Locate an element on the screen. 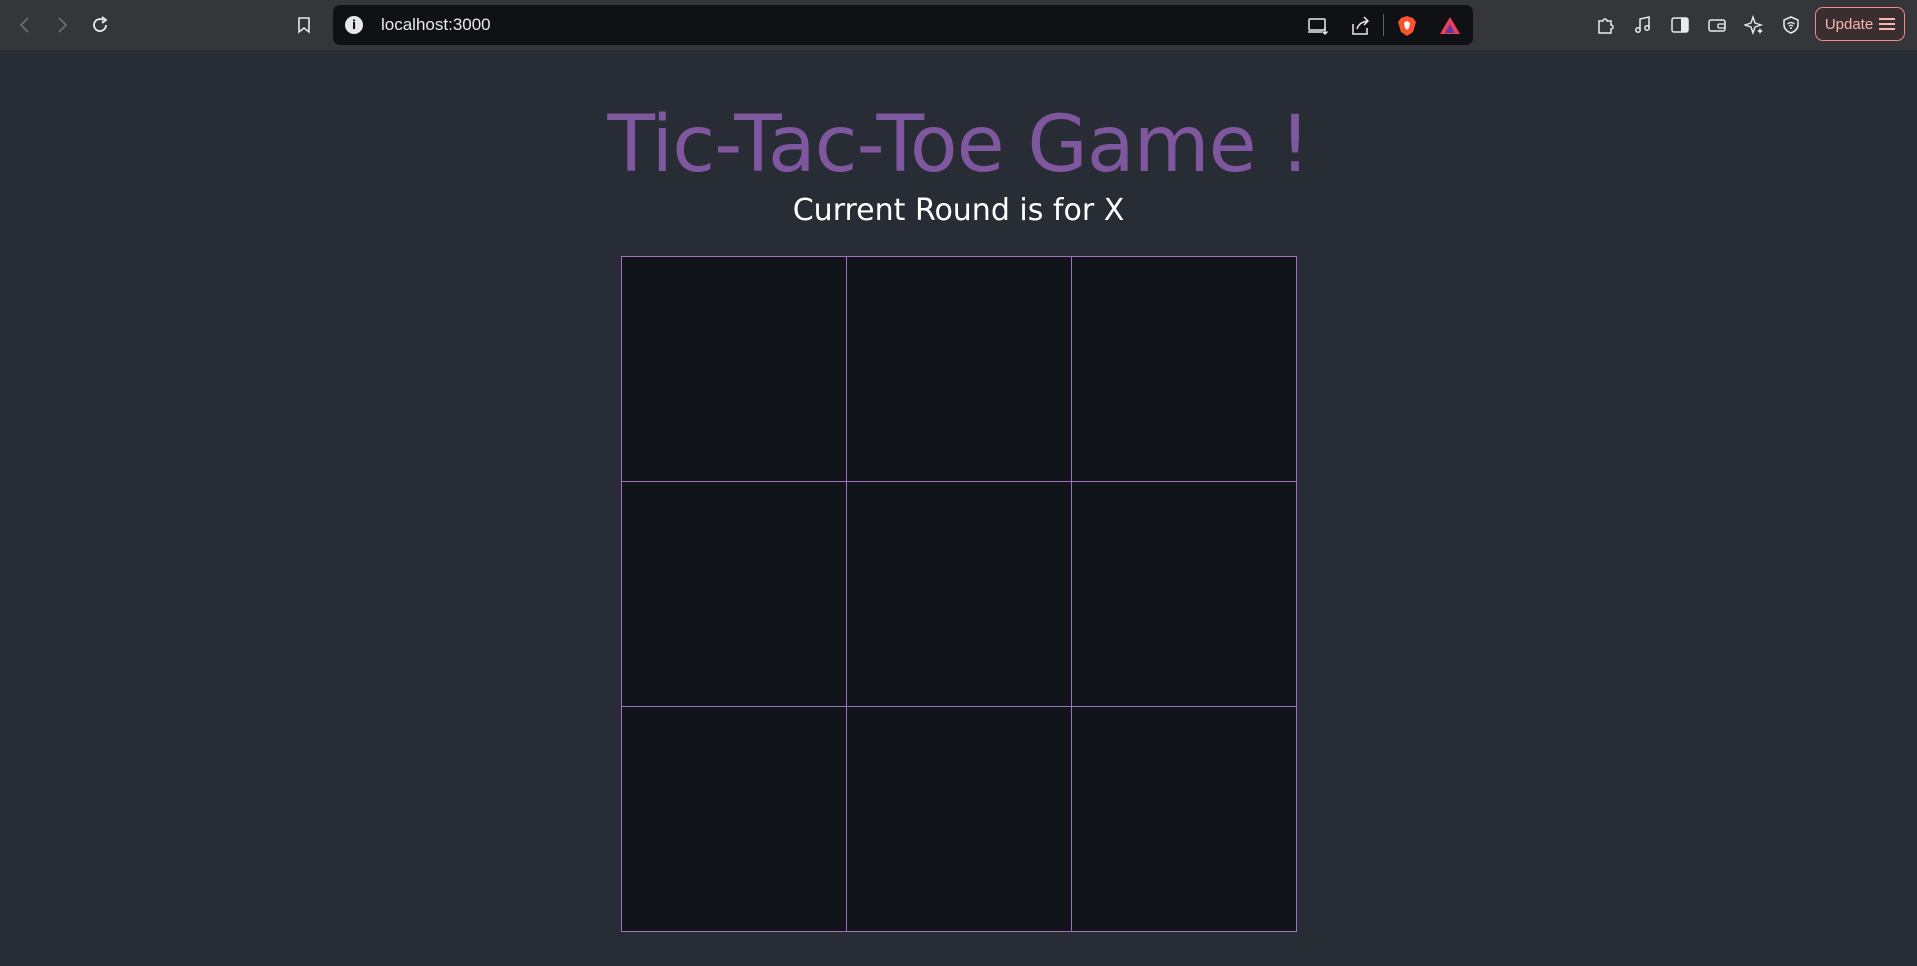 This screenshot has width=1917, height=966. back-icon is located at coordinates (24, 25).